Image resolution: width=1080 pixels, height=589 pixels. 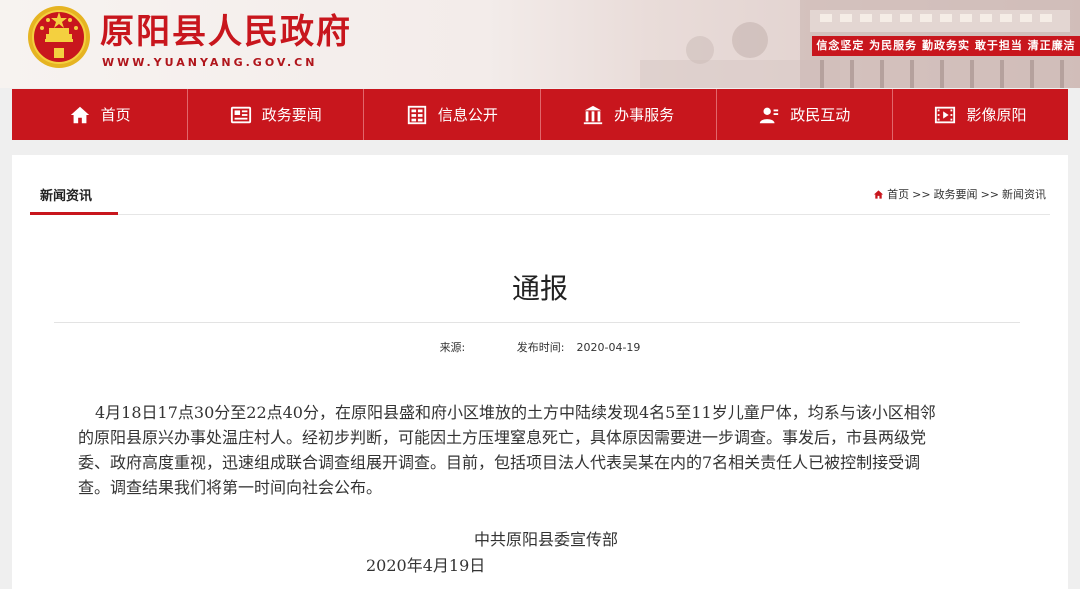 What do you see at coordinates (1024, 194) in the screenshot?
I see `breadcrumb-current: 新闻资讯` at bounding box center [1024, 194].